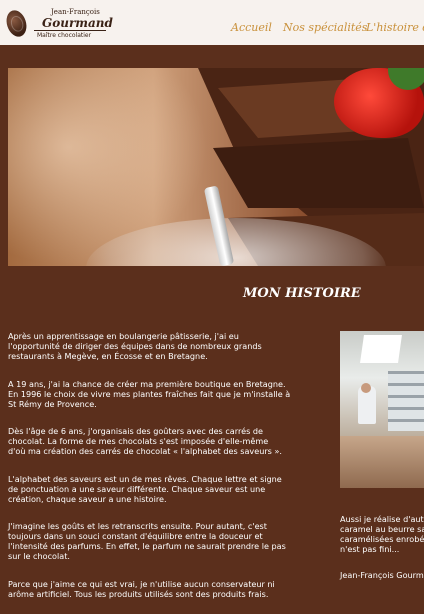 This screenshot has height=614, width=424. I want to click on signature: Jean-François Gourm, so click(382, 575).